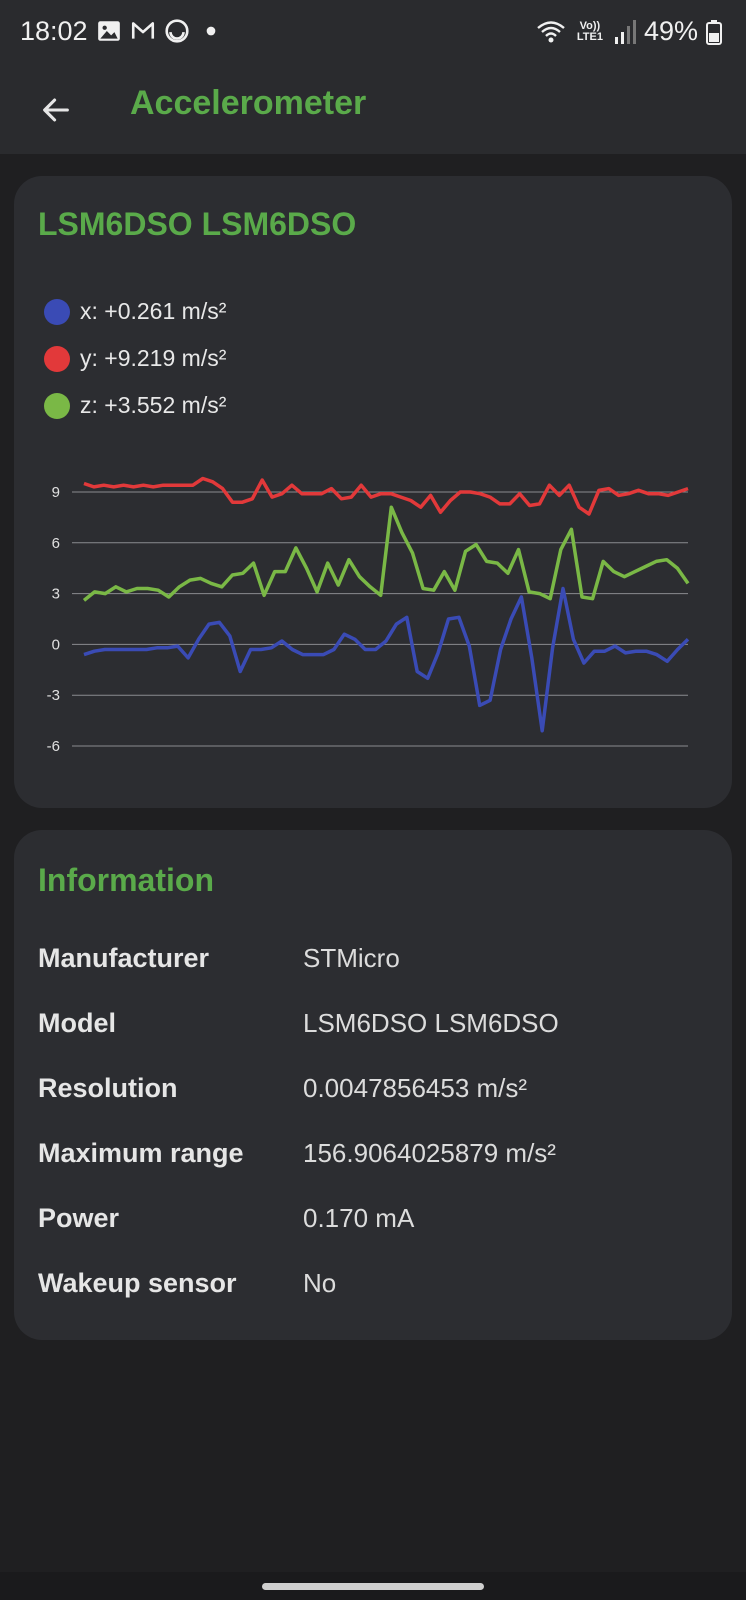 The height and width of the screenshot is (1600, 746). Describe the element at coordinates (551, 31) in the screenshot. I see `wifi-icon` at that location.